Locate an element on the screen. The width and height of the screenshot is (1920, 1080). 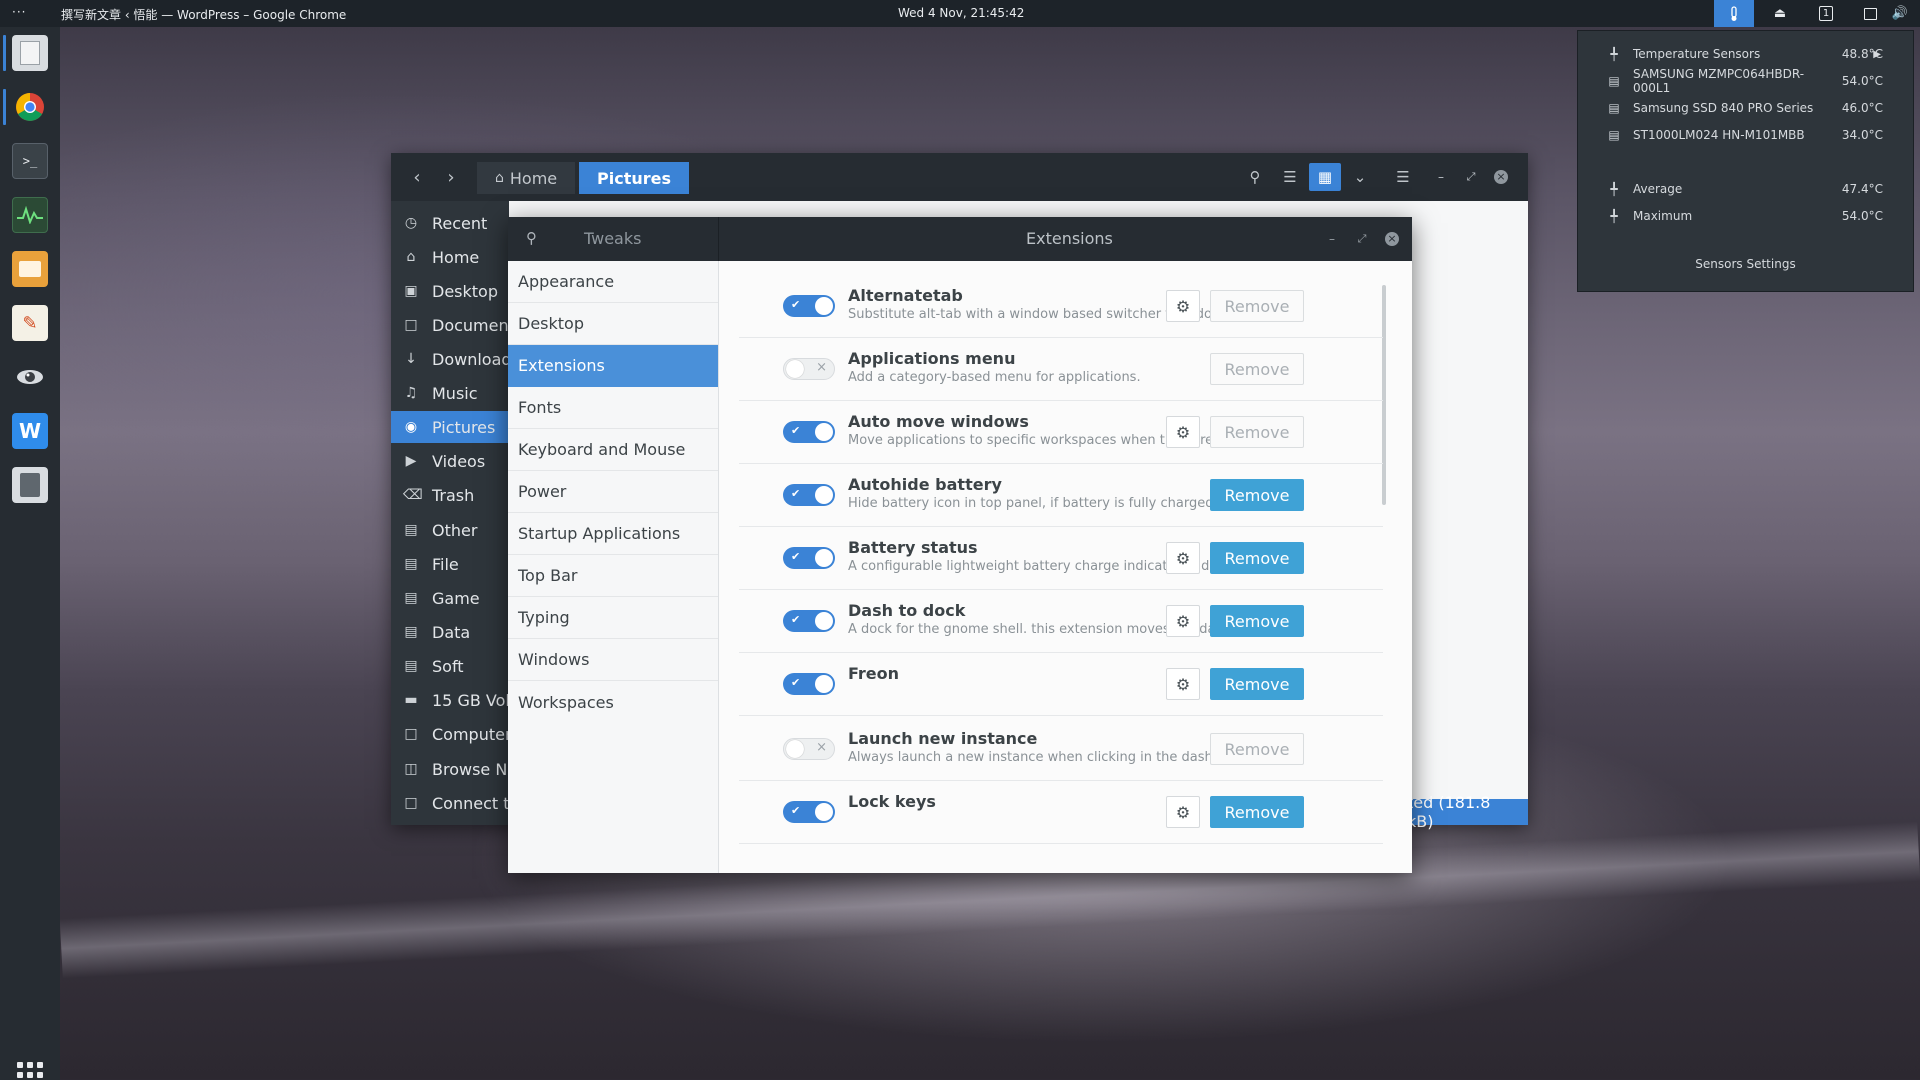
sidebar-item-soft: ▤ Soft is located at coordinates (450, 666).